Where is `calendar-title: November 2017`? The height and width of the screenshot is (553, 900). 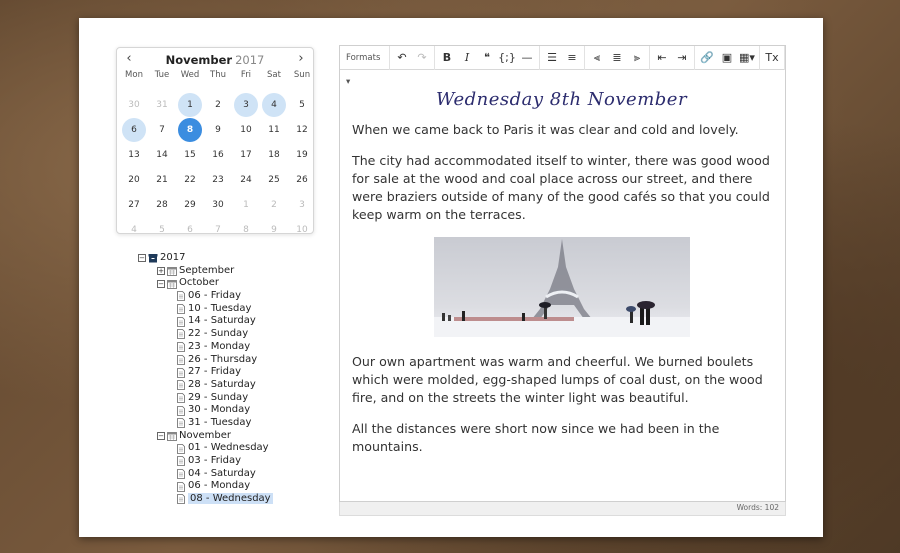
calendar-title: November 2017 is located at coordinates (215, 60).